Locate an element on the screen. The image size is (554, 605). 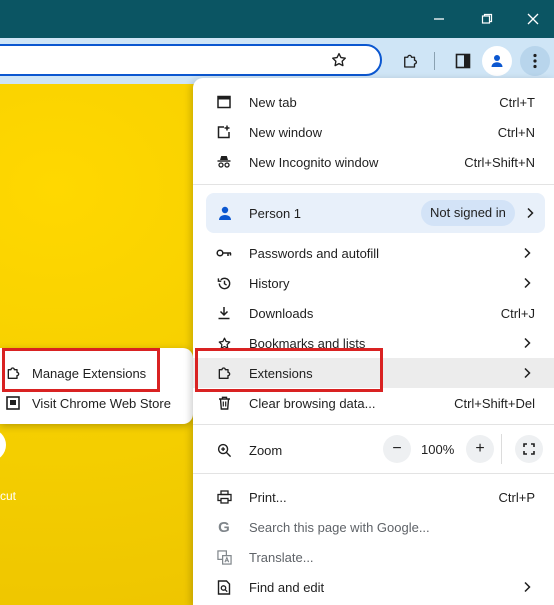
zoom-label: Zoom is located at coordinates (266, 450).